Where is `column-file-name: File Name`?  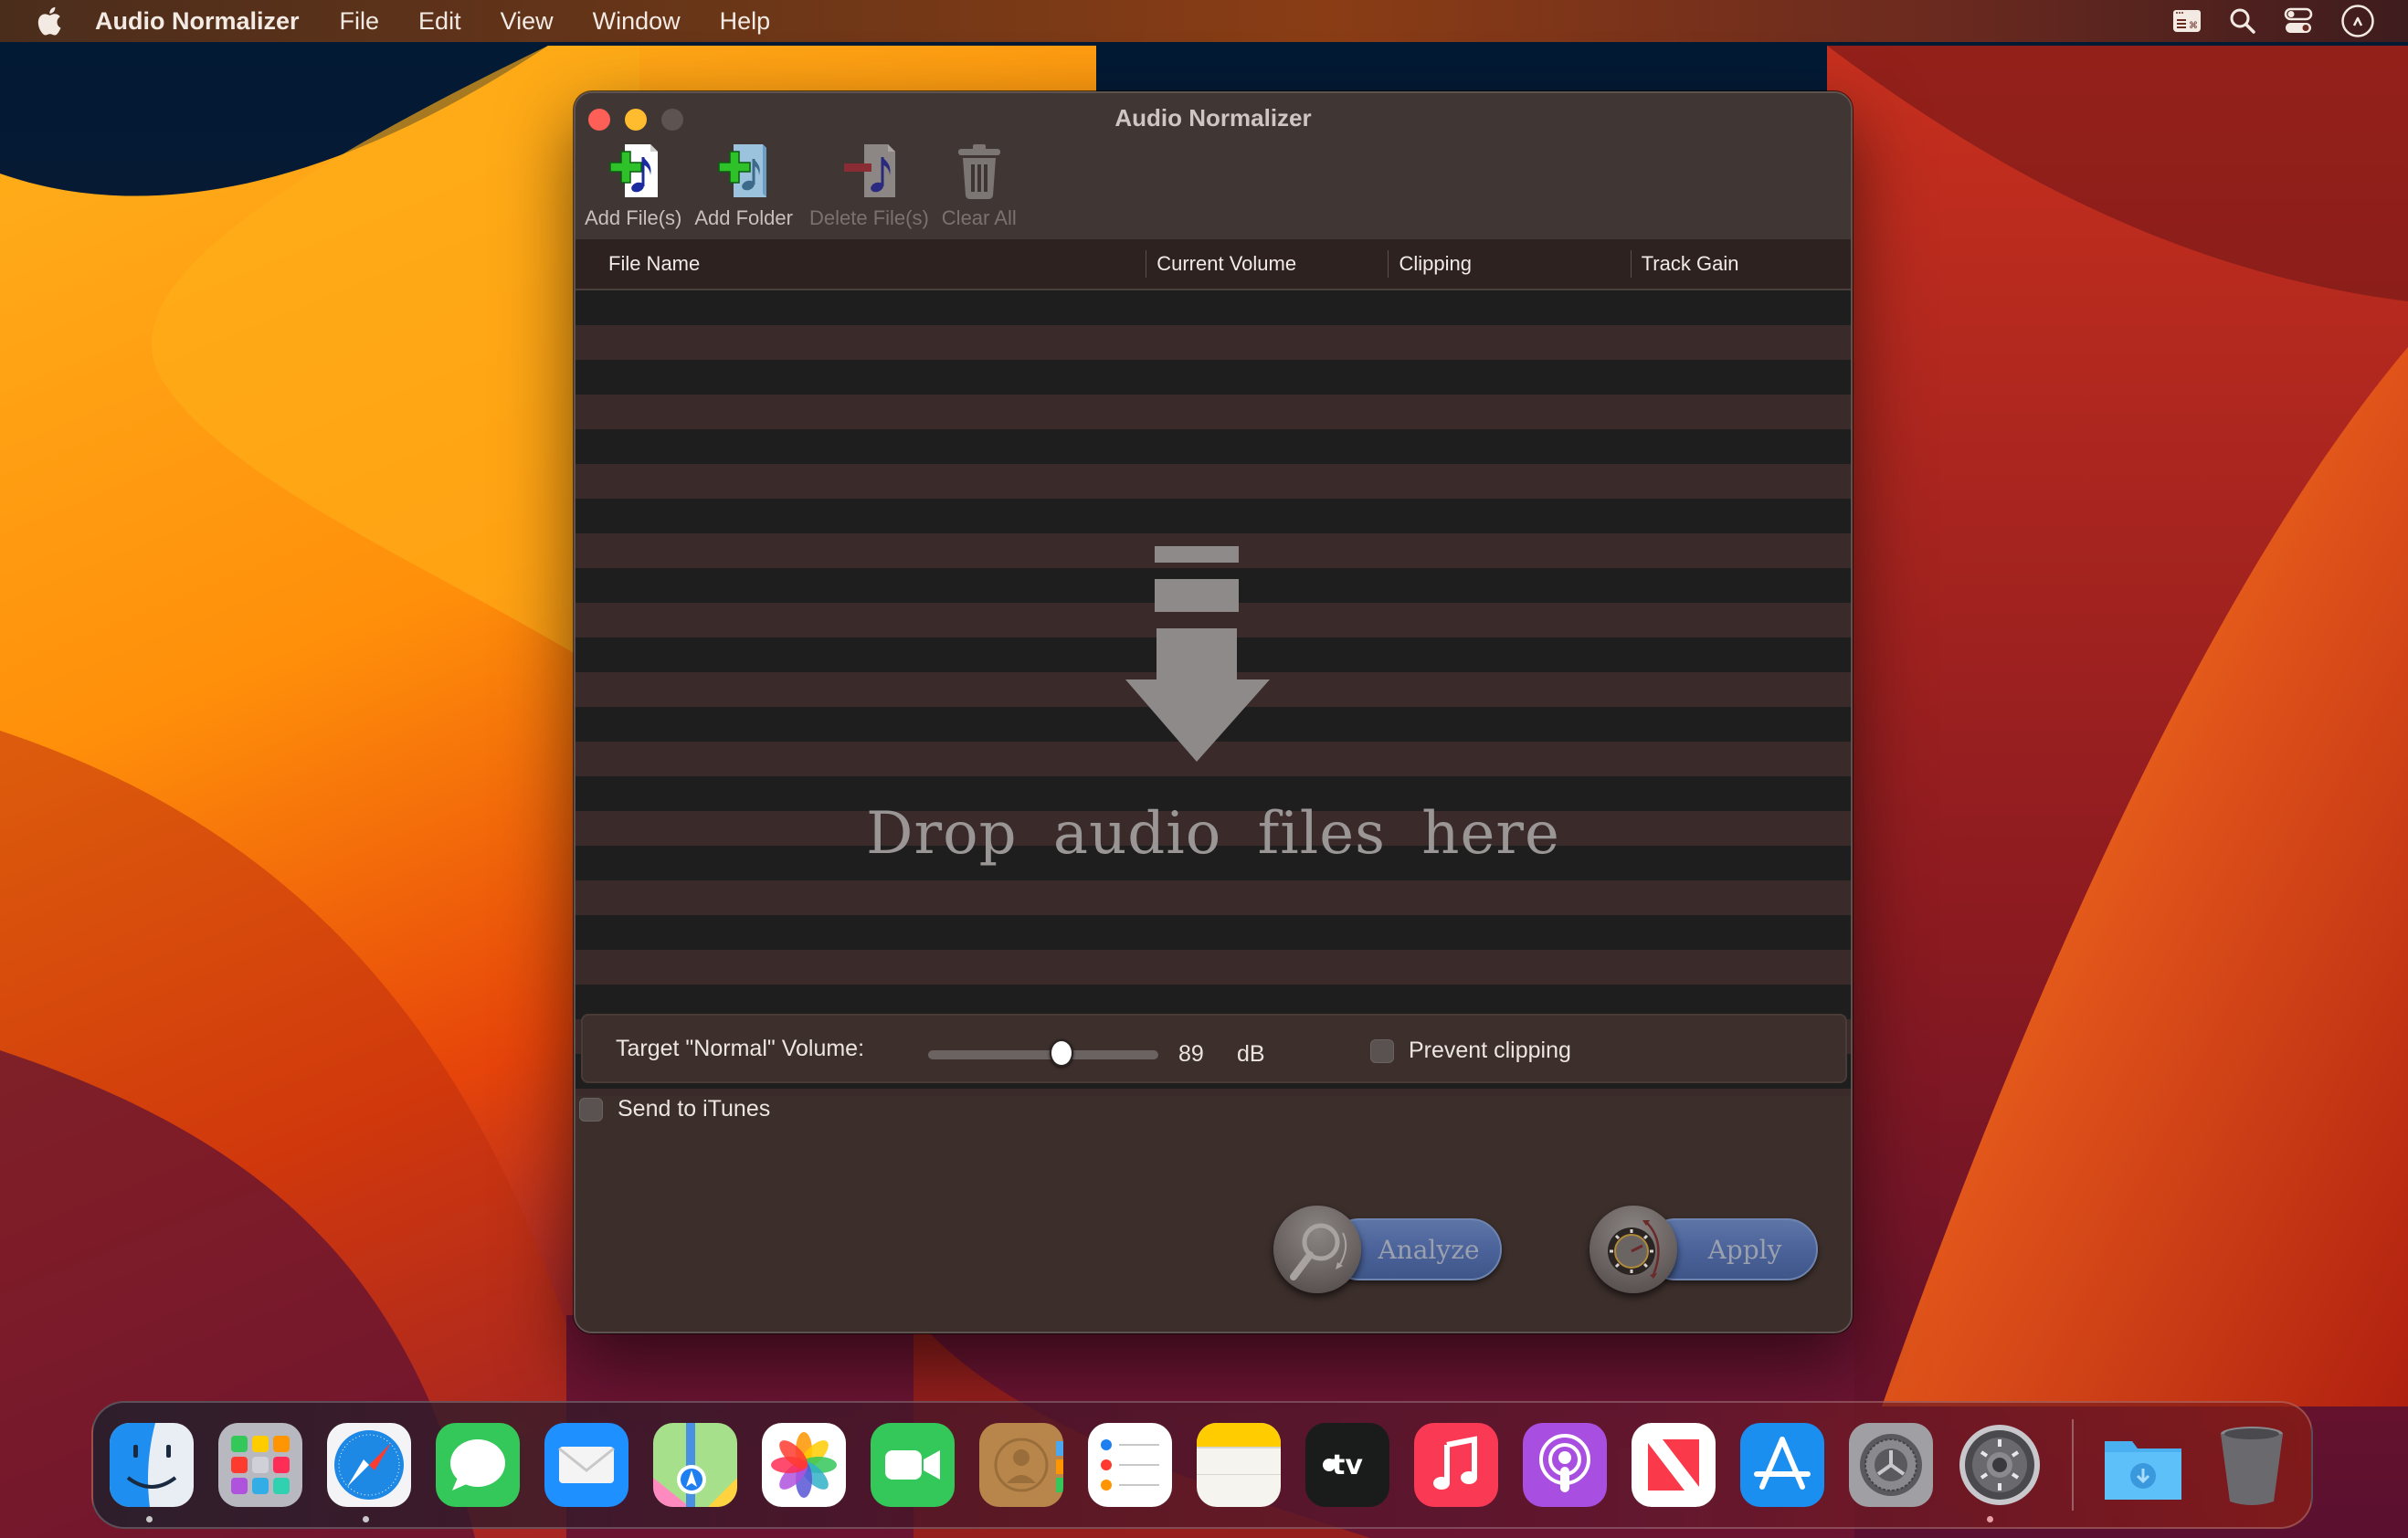
column-file-name: File Name is located at coordinates (861, 264).